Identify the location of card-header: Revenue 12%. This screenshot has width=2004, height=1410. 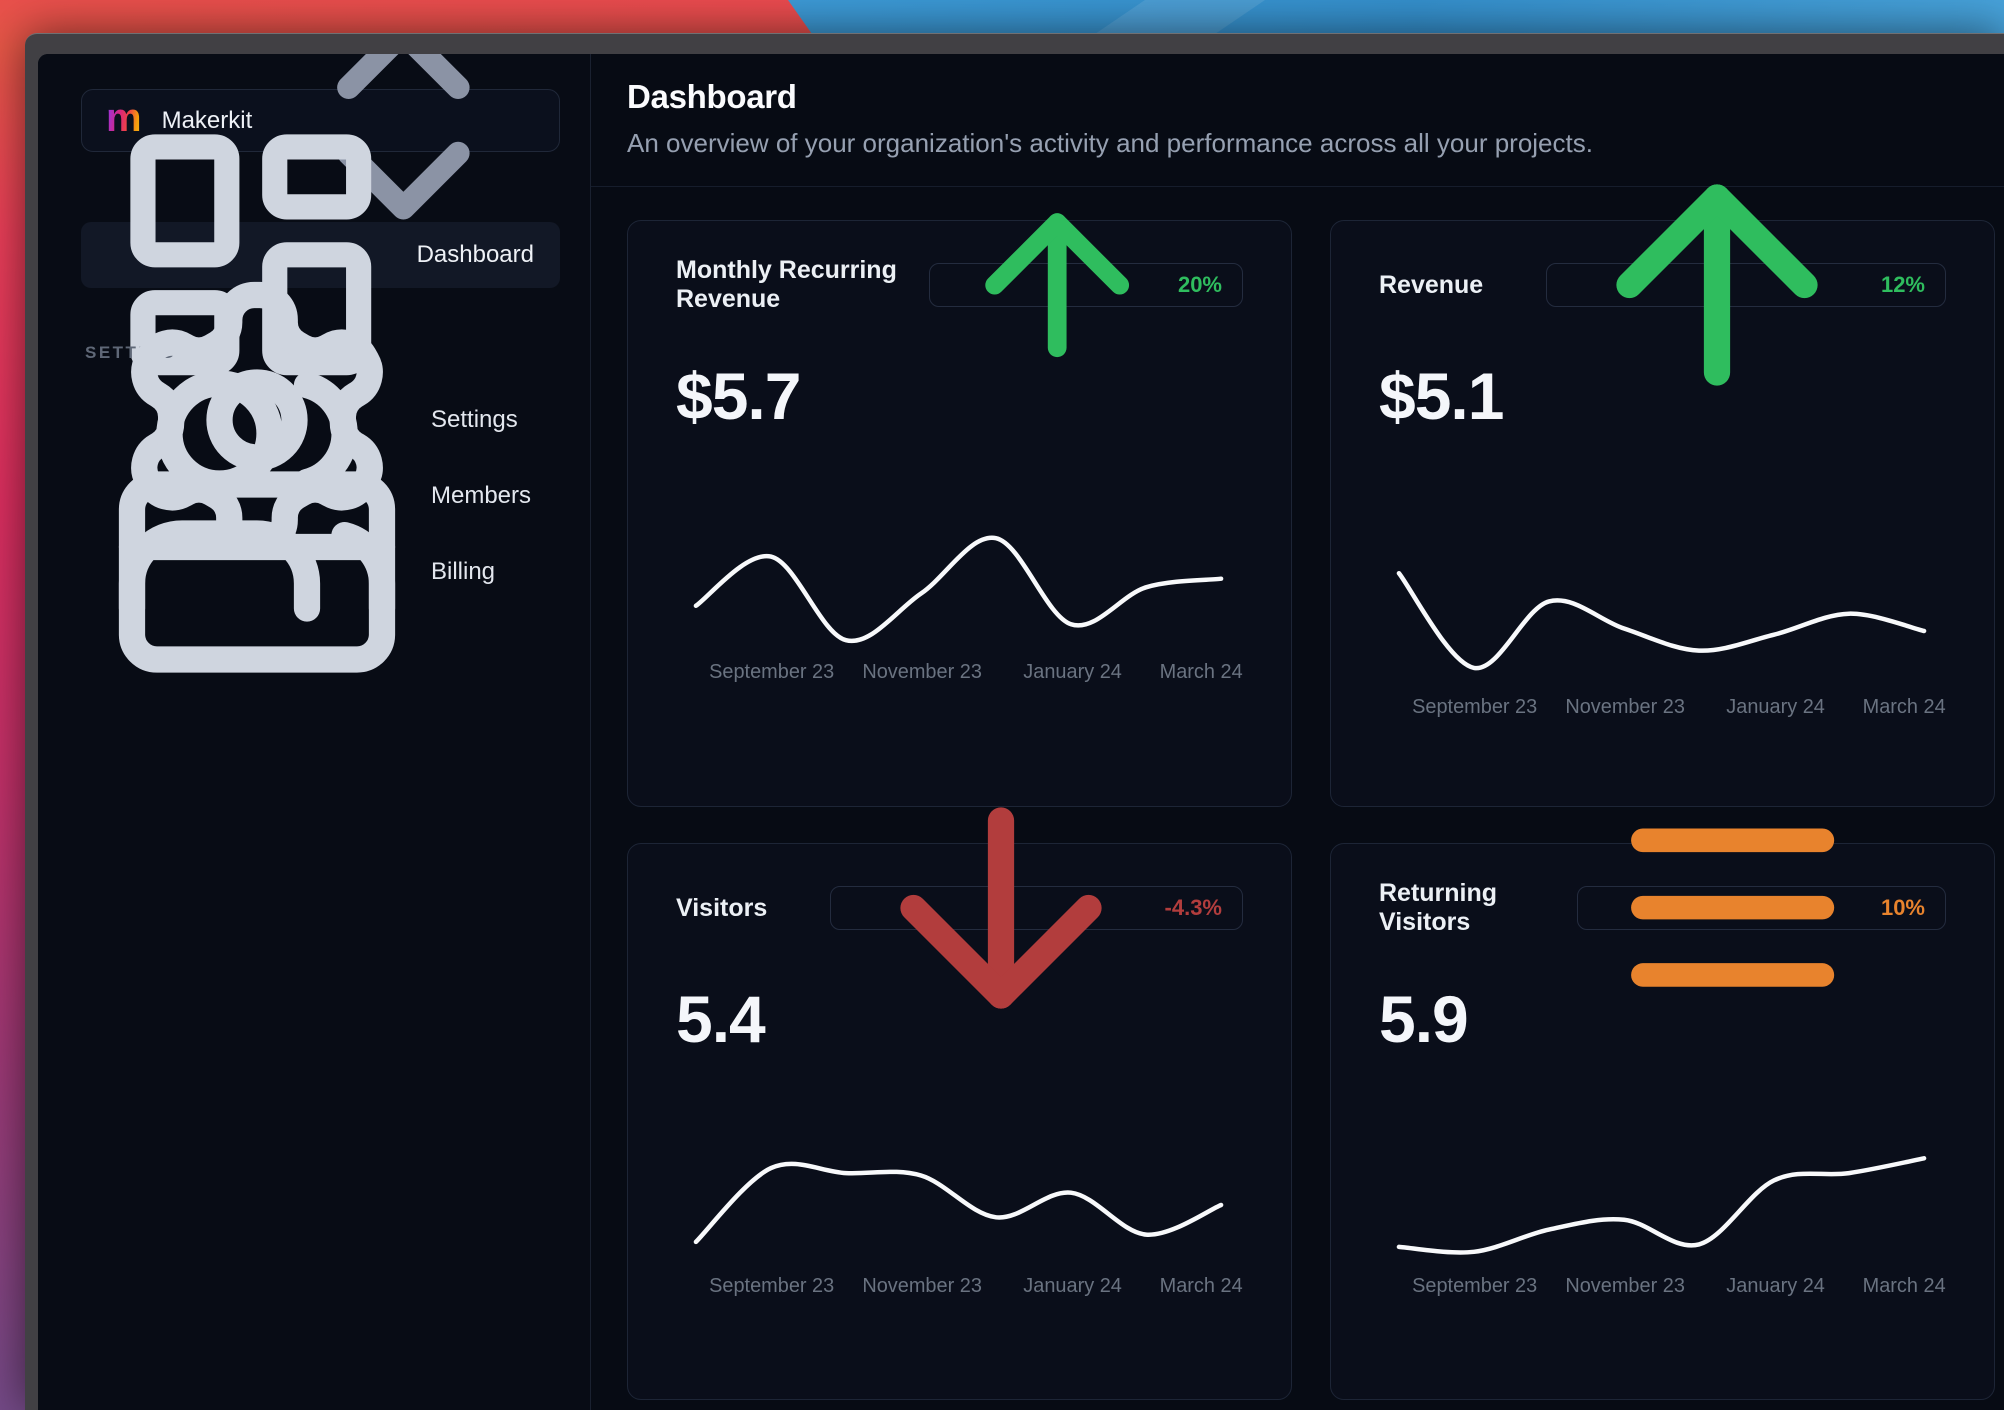
(1662, 285).